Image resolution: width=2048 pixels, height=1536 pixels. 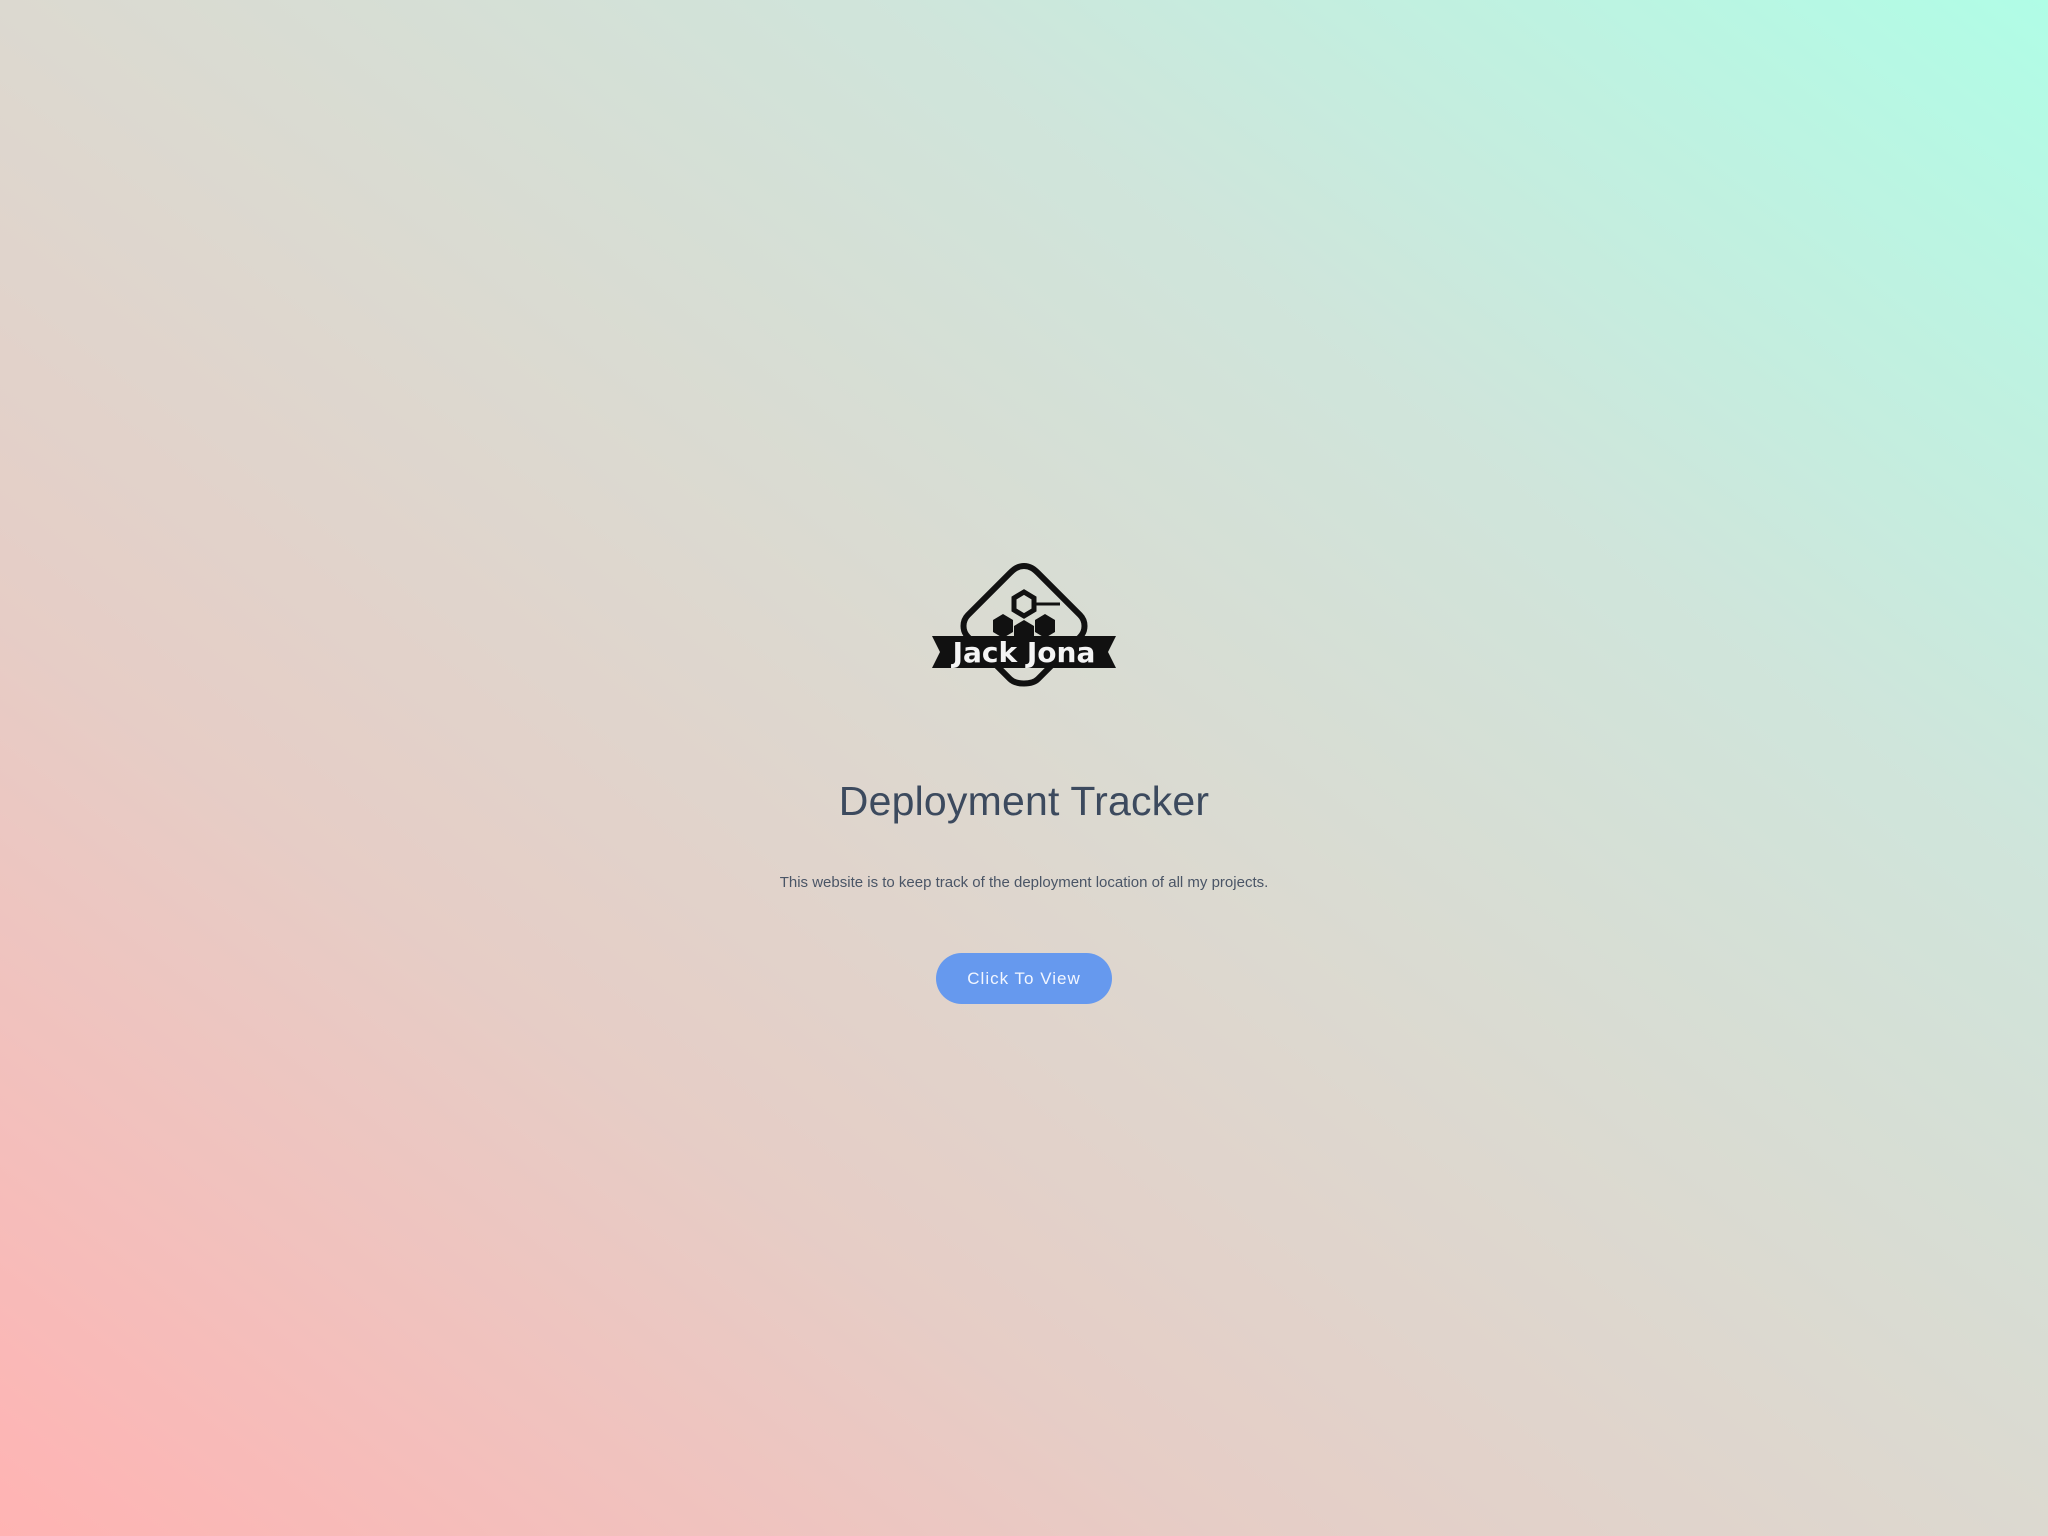 What do you see at coordinates (1024, 801) in the screenshot?
I see `page-title: Deployment Tracker` at bounding box center [1024, 801].